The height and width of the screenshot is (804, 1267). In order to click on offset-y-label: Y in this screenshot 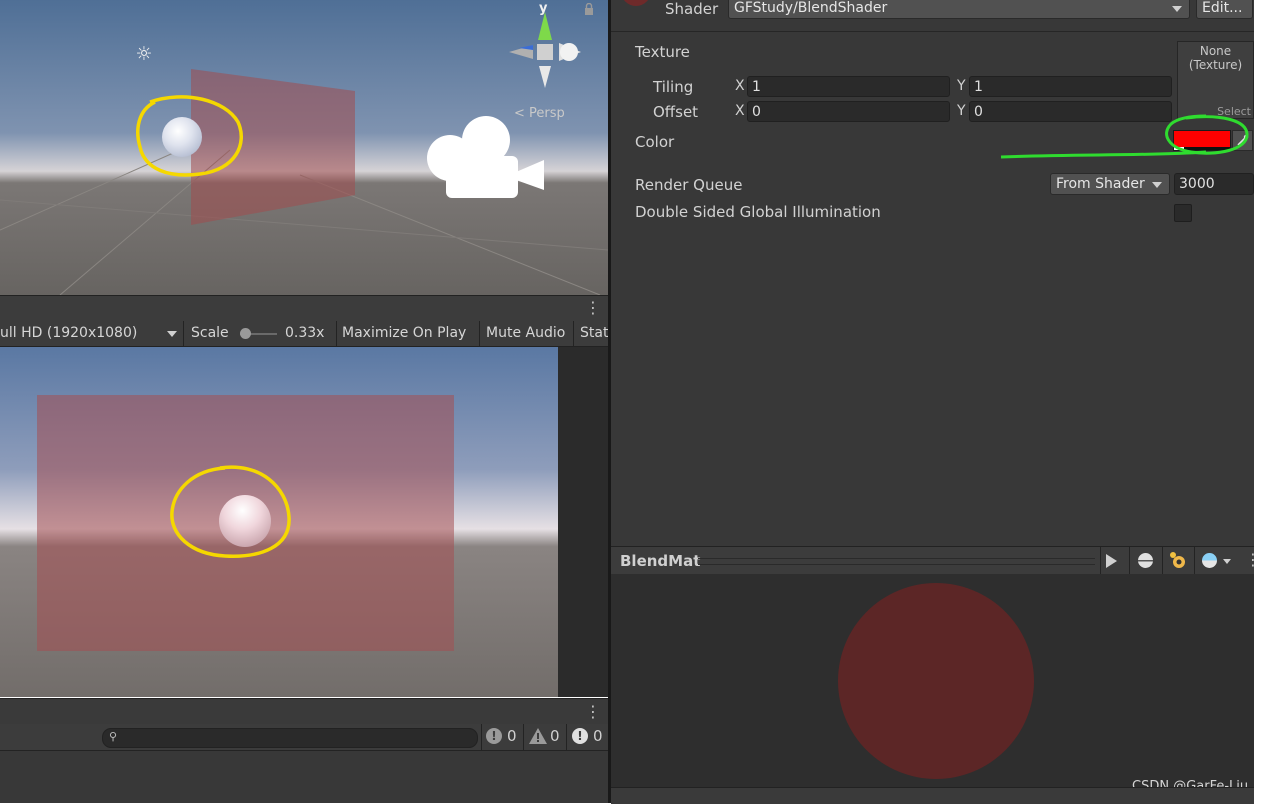, I will do `click(961, 111)`.